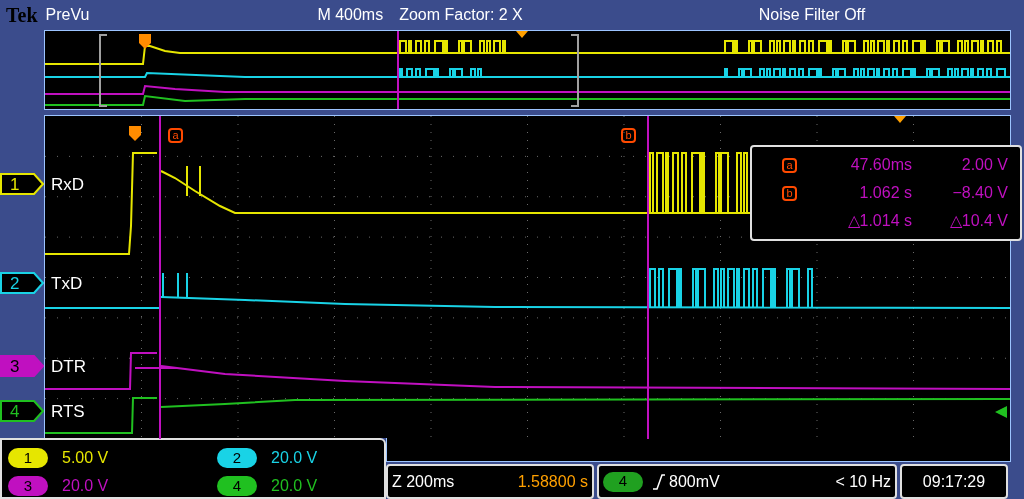  What do you see at coordinates (28, 458) in the screenshot?
I see `channel-badge: 1` at bounding box center [28, 458].